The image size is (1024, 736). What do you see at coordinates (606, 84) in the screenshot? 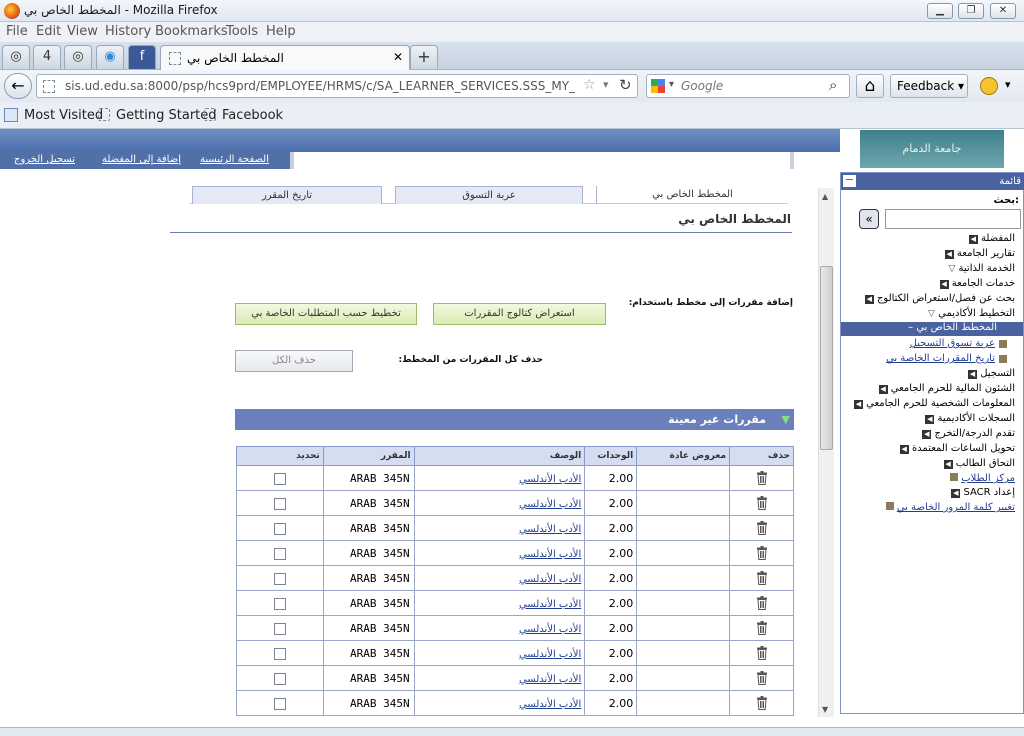
I see `url-dropdown-icon: ▾` at bounding box center [606, 84].